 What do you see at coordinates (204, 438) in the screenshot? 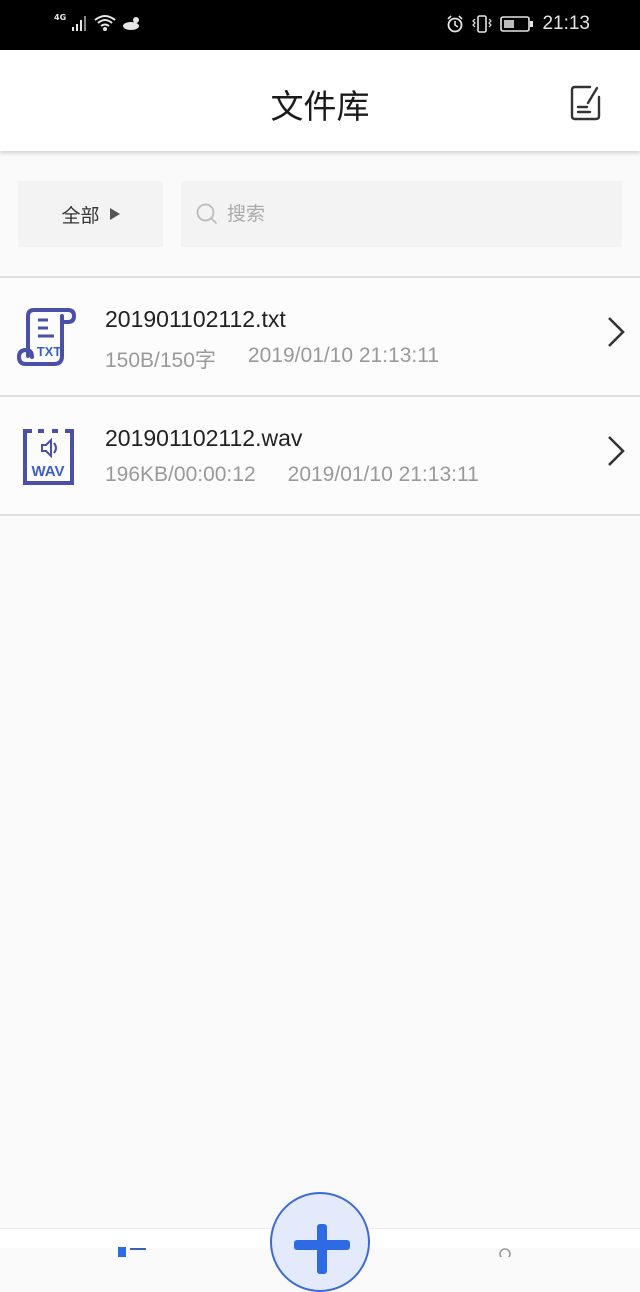
I see `file-name: 201901102112.wav` at bounding box center [204, 438].